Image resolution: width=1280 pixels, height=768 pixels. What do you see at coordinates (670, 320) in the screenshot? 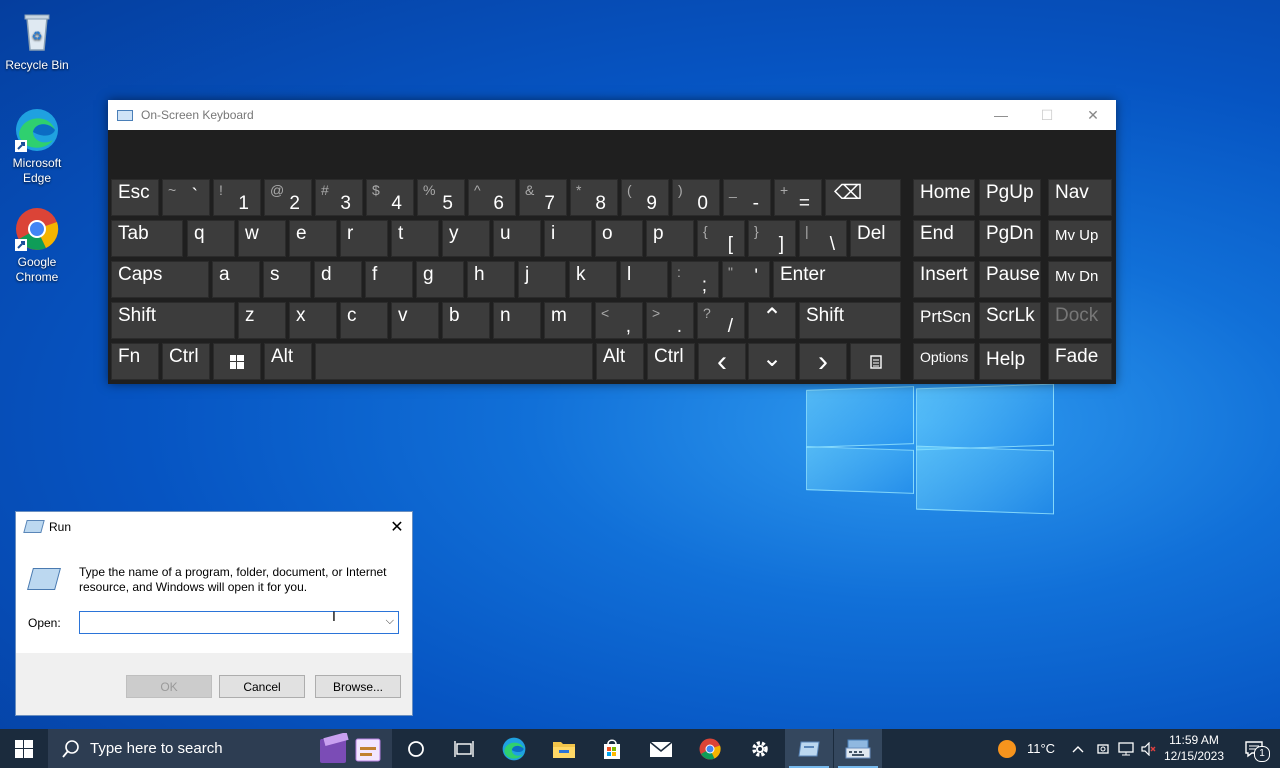
I see `key-period: >.` at bounding box center [670, 320].